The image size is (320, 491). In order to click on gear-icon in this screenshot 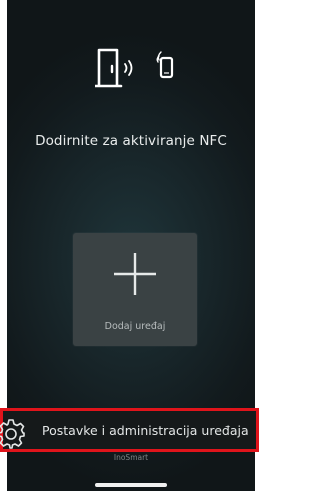, I will do `click(13, 433)`.